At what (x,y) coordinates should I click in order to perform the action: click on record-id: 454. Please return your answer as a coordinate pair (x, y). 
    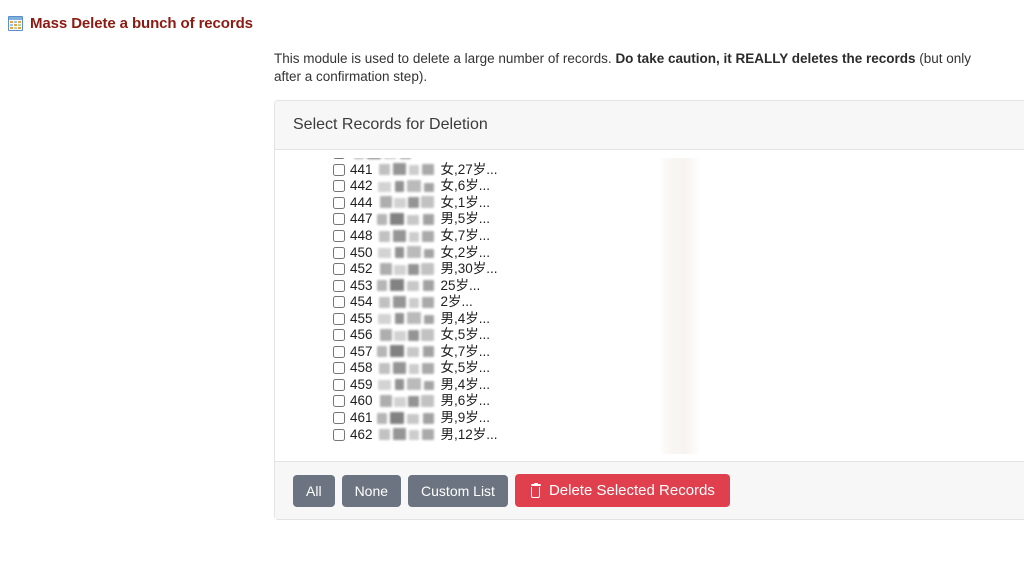
    Looking at the image, I should click on (361, 302).